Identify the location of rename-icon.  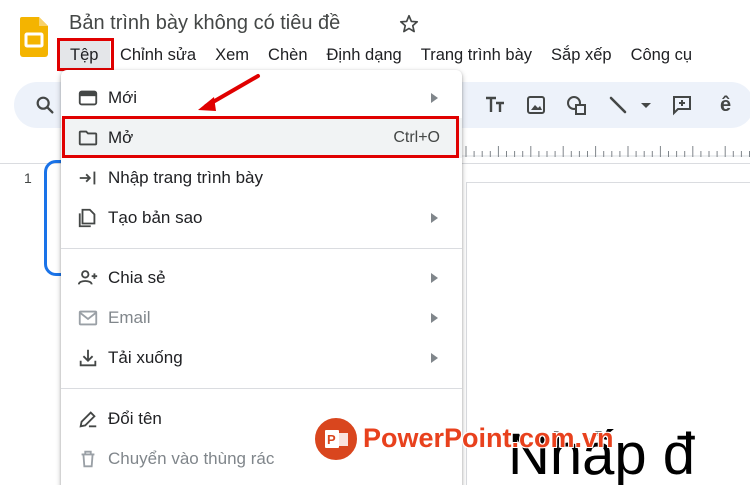
(88, 419).